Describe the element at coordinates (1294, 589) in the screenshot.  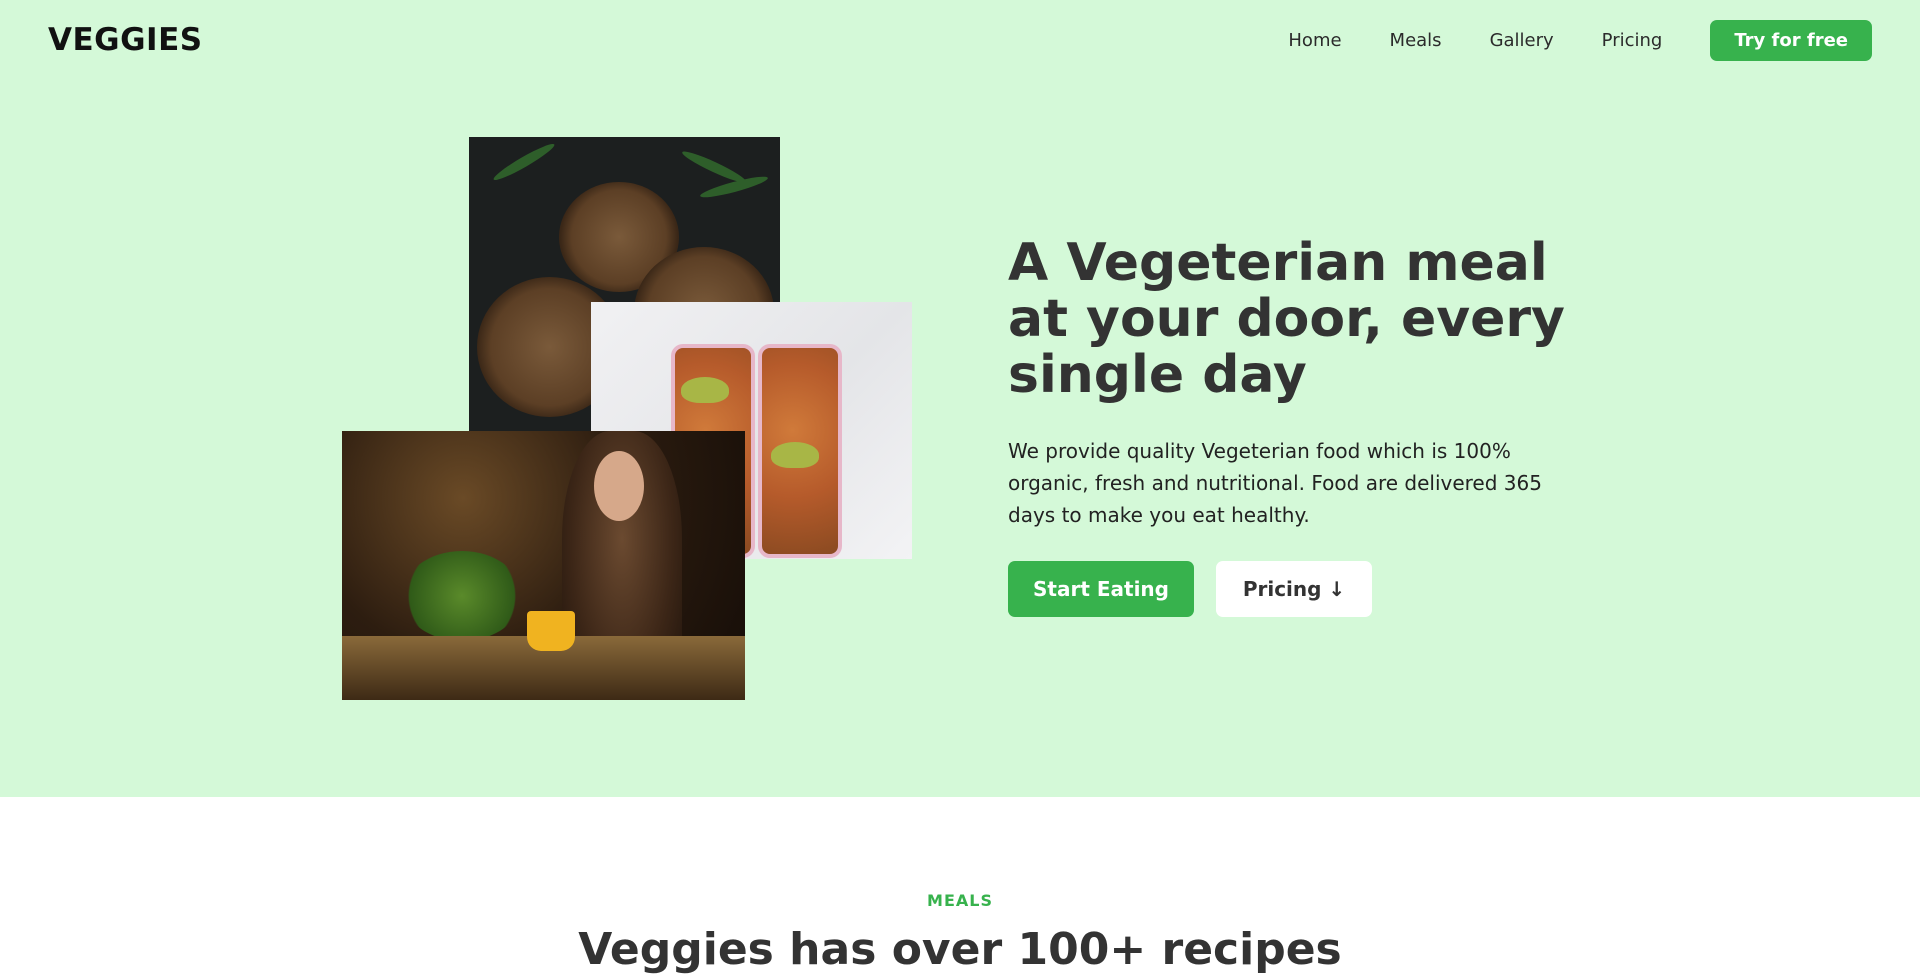
I see `pricing-scroll-button: Pricing ↓` at that location.